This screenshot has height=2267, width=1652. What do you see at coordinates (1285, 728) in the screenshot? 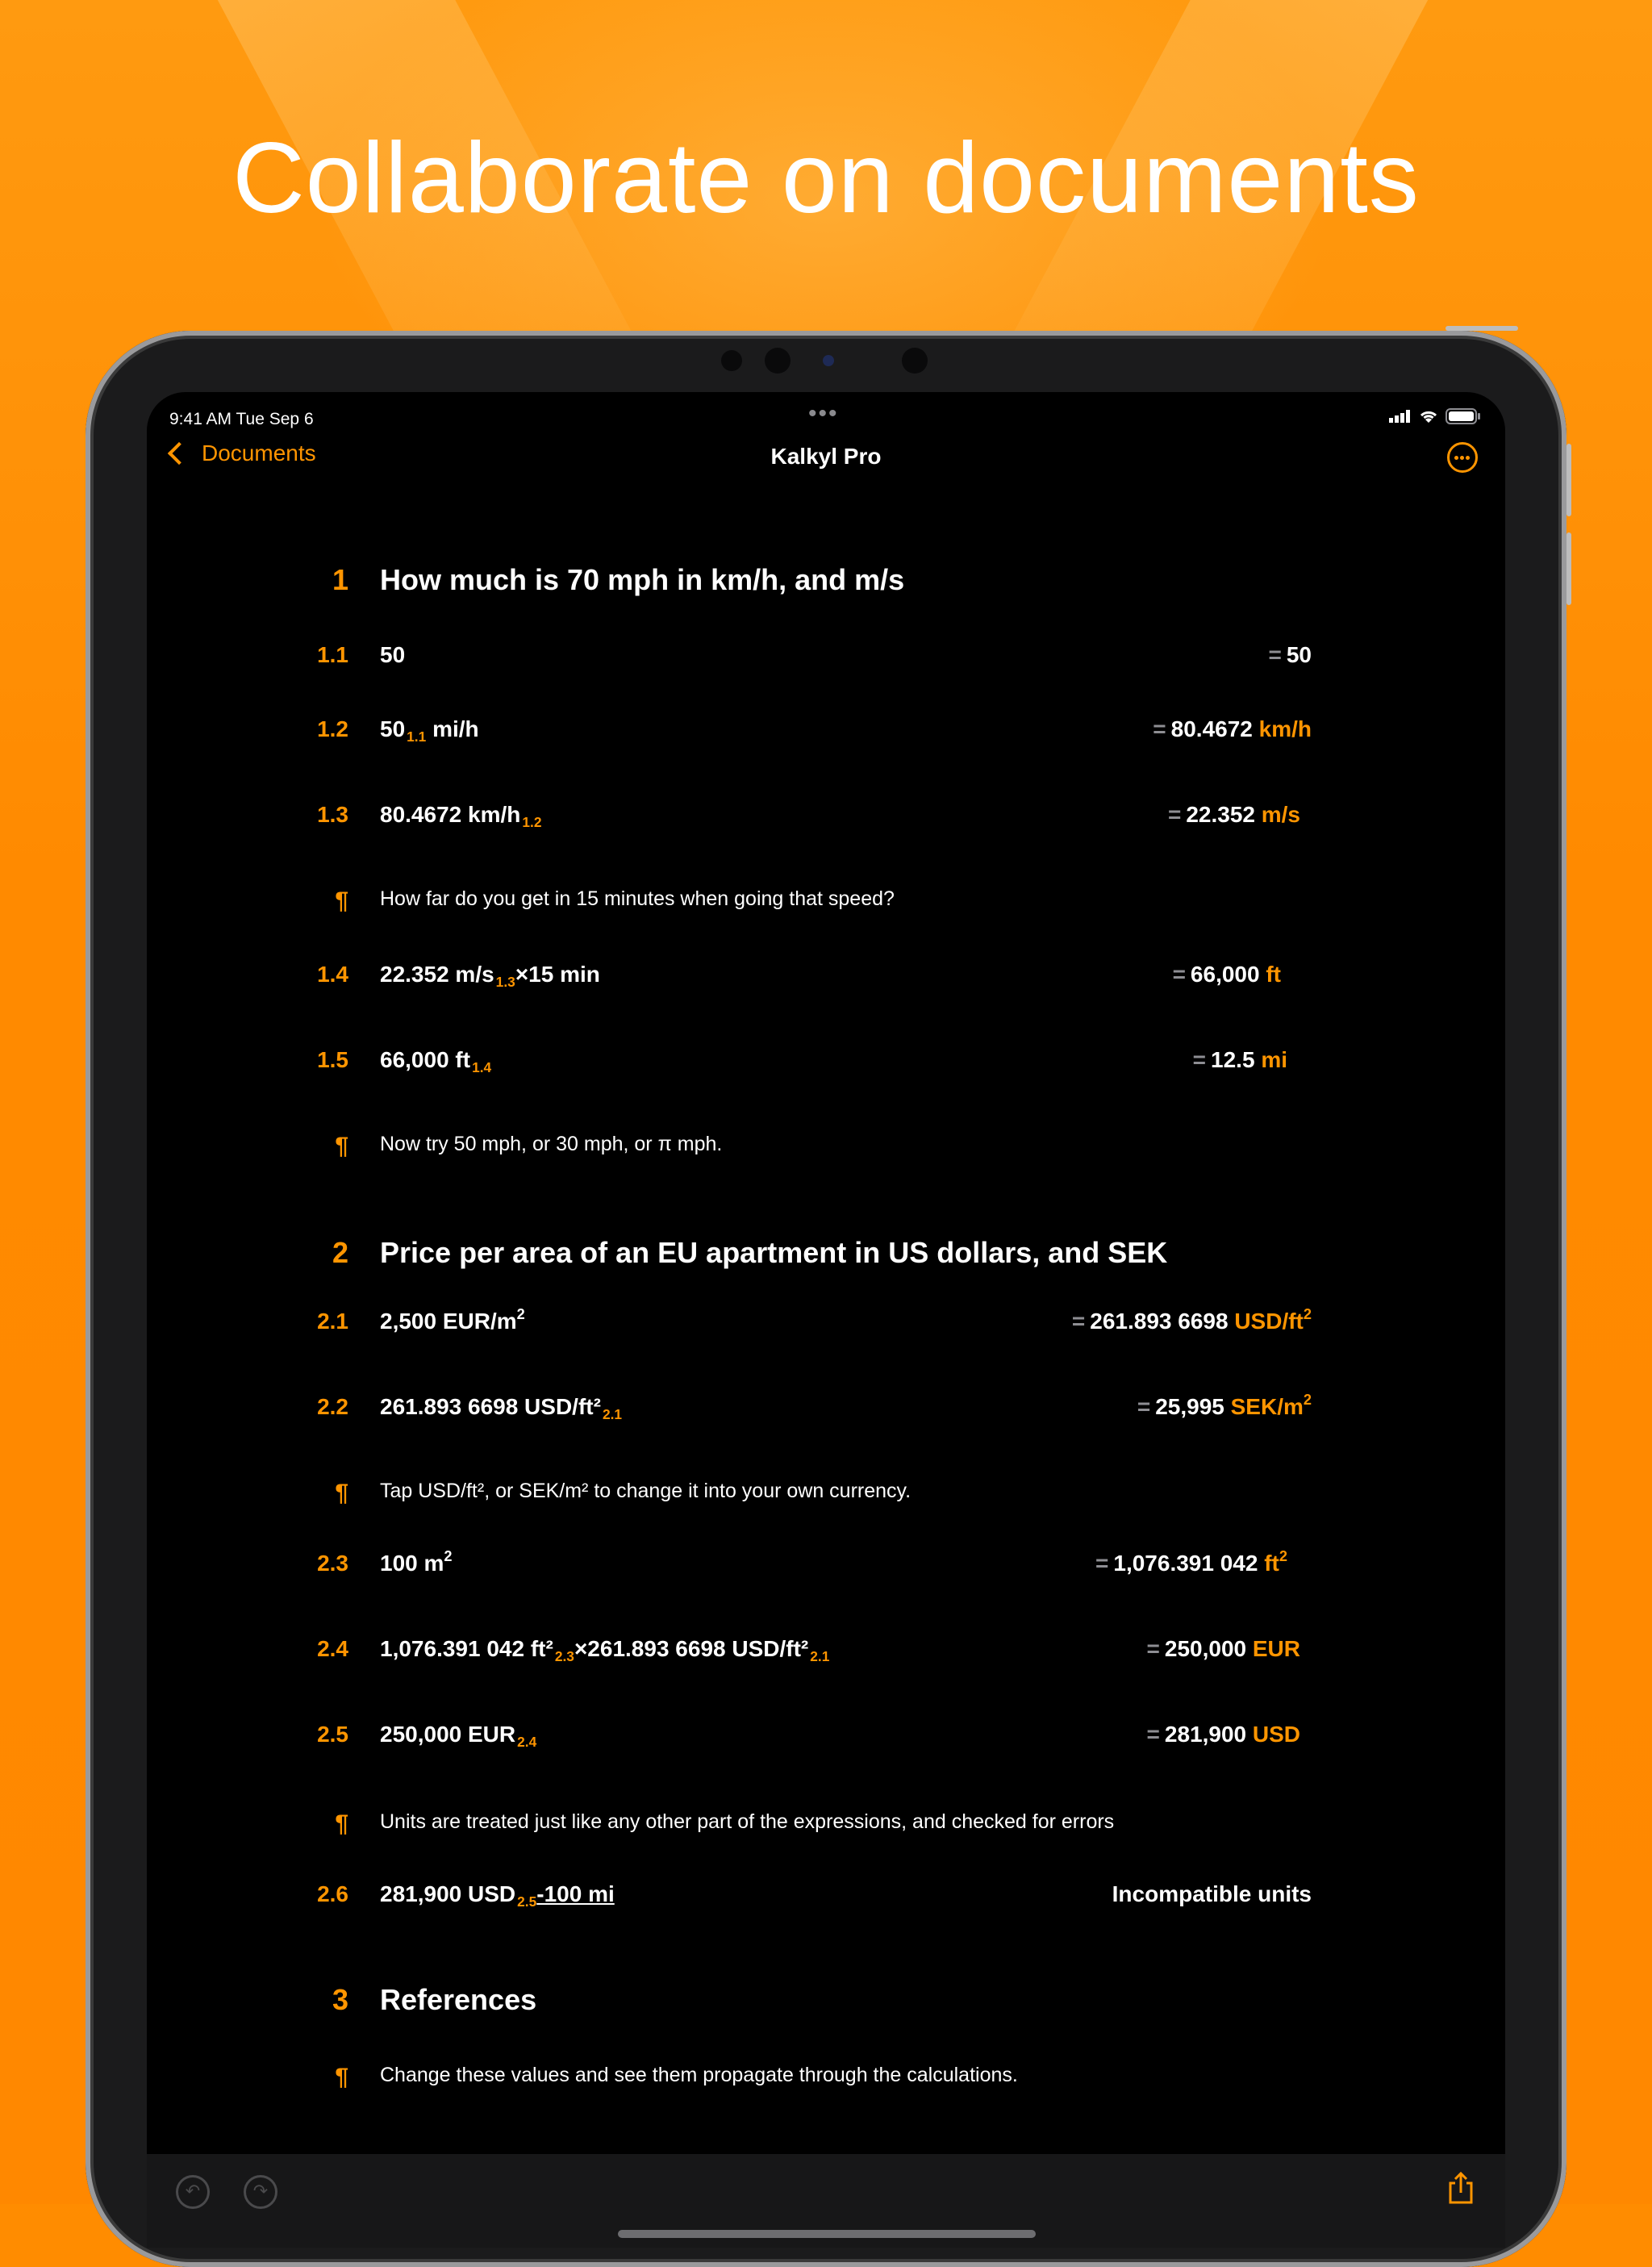
I see `result-unit: km/h` at bounding box center [1285, 728].